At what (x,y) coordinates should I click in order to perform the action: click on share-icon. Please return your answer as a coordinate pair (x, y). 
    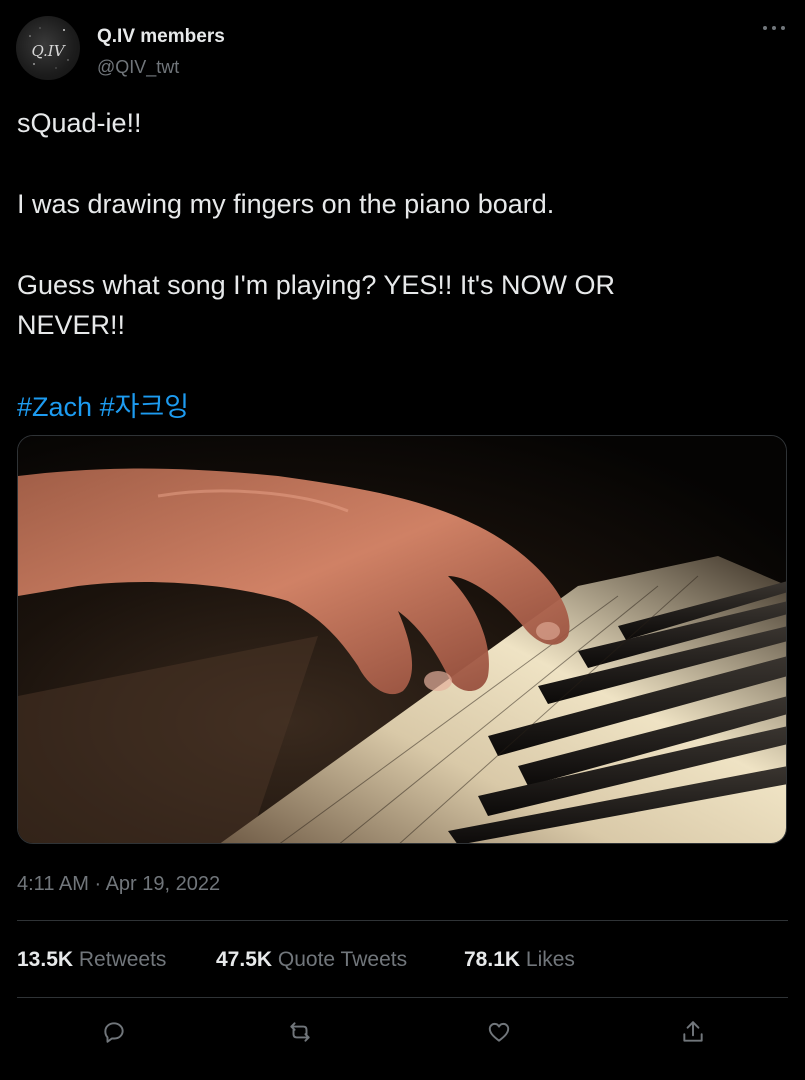
    Looking at the image, I should click on (693, 1032).